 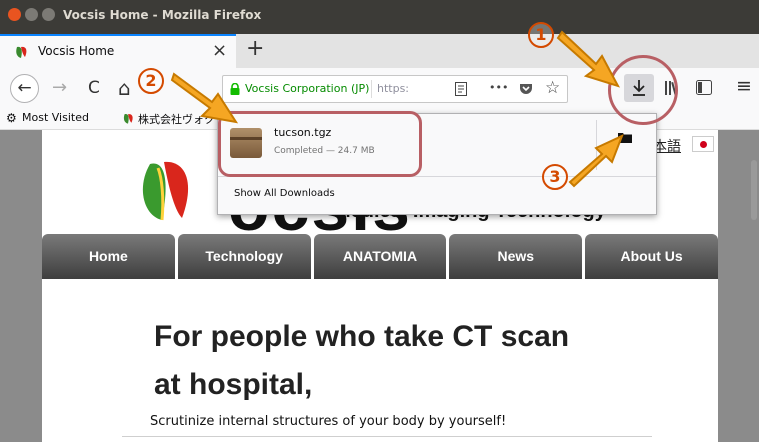 I want to click on japanese-language-link: 本語, so click(x=667, y=146).